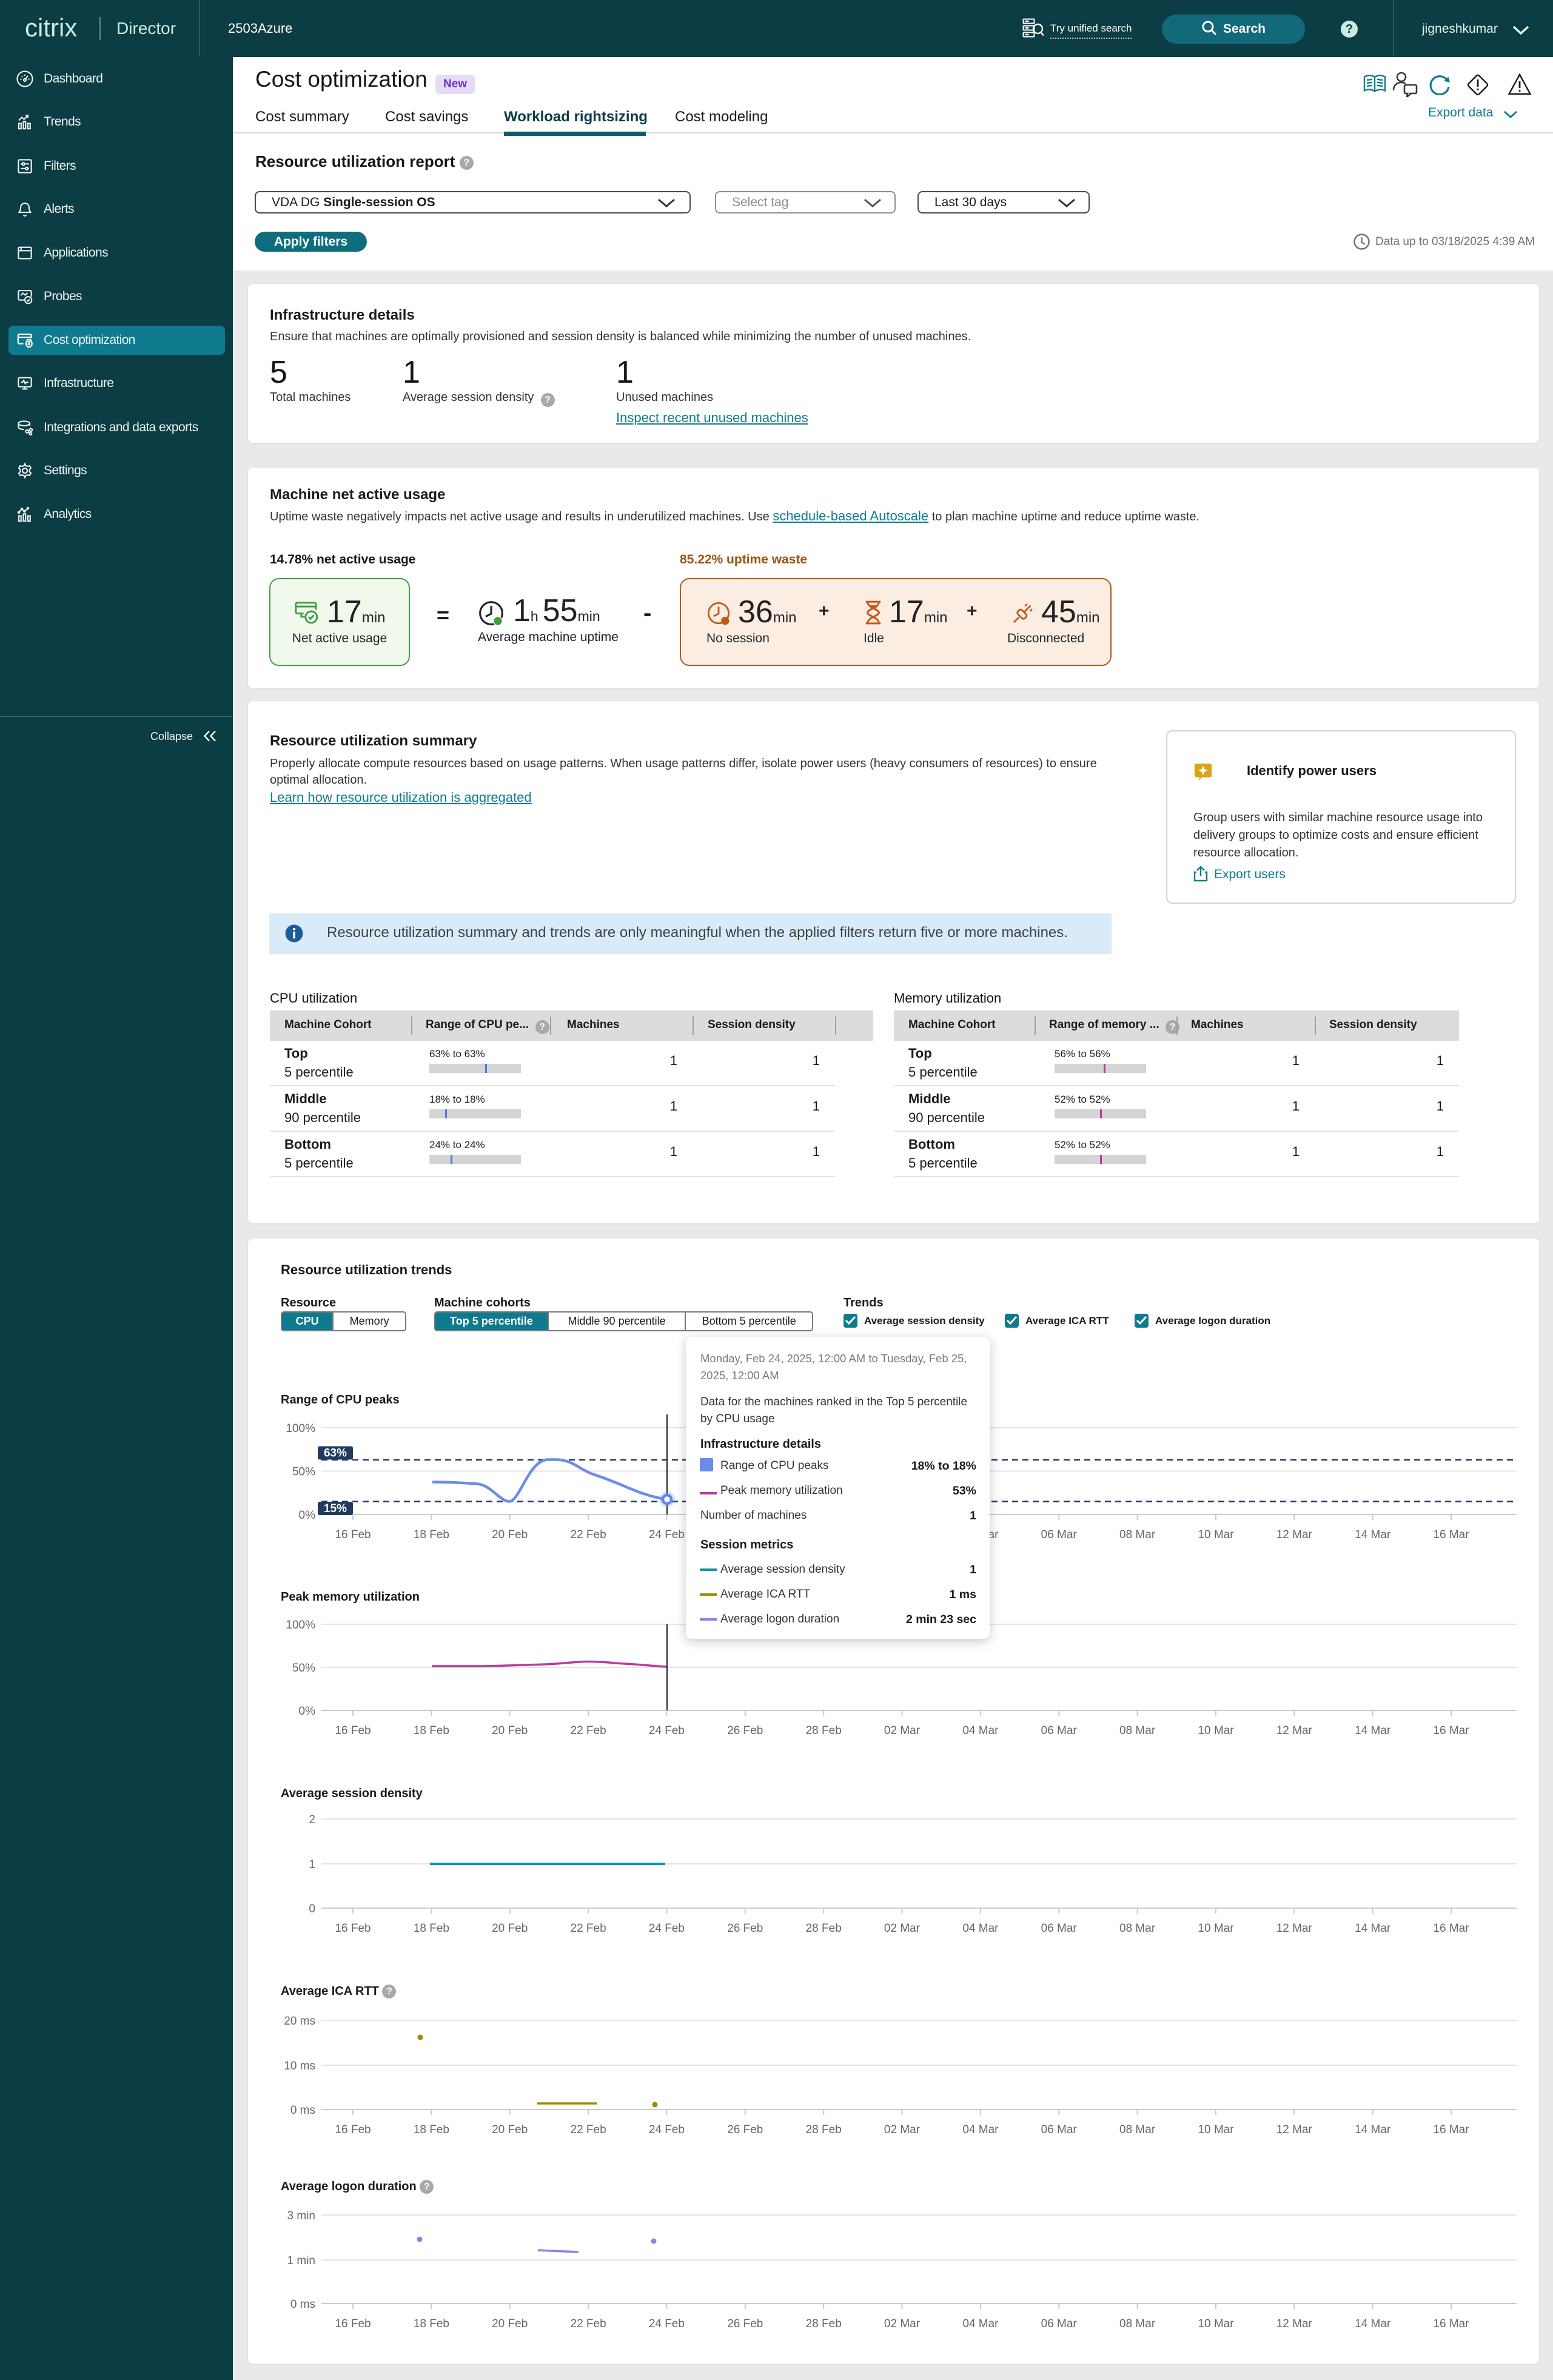 This screenshot has width=1553, height=2380. I want to click on svg-text: 0, so click(312, 1909).